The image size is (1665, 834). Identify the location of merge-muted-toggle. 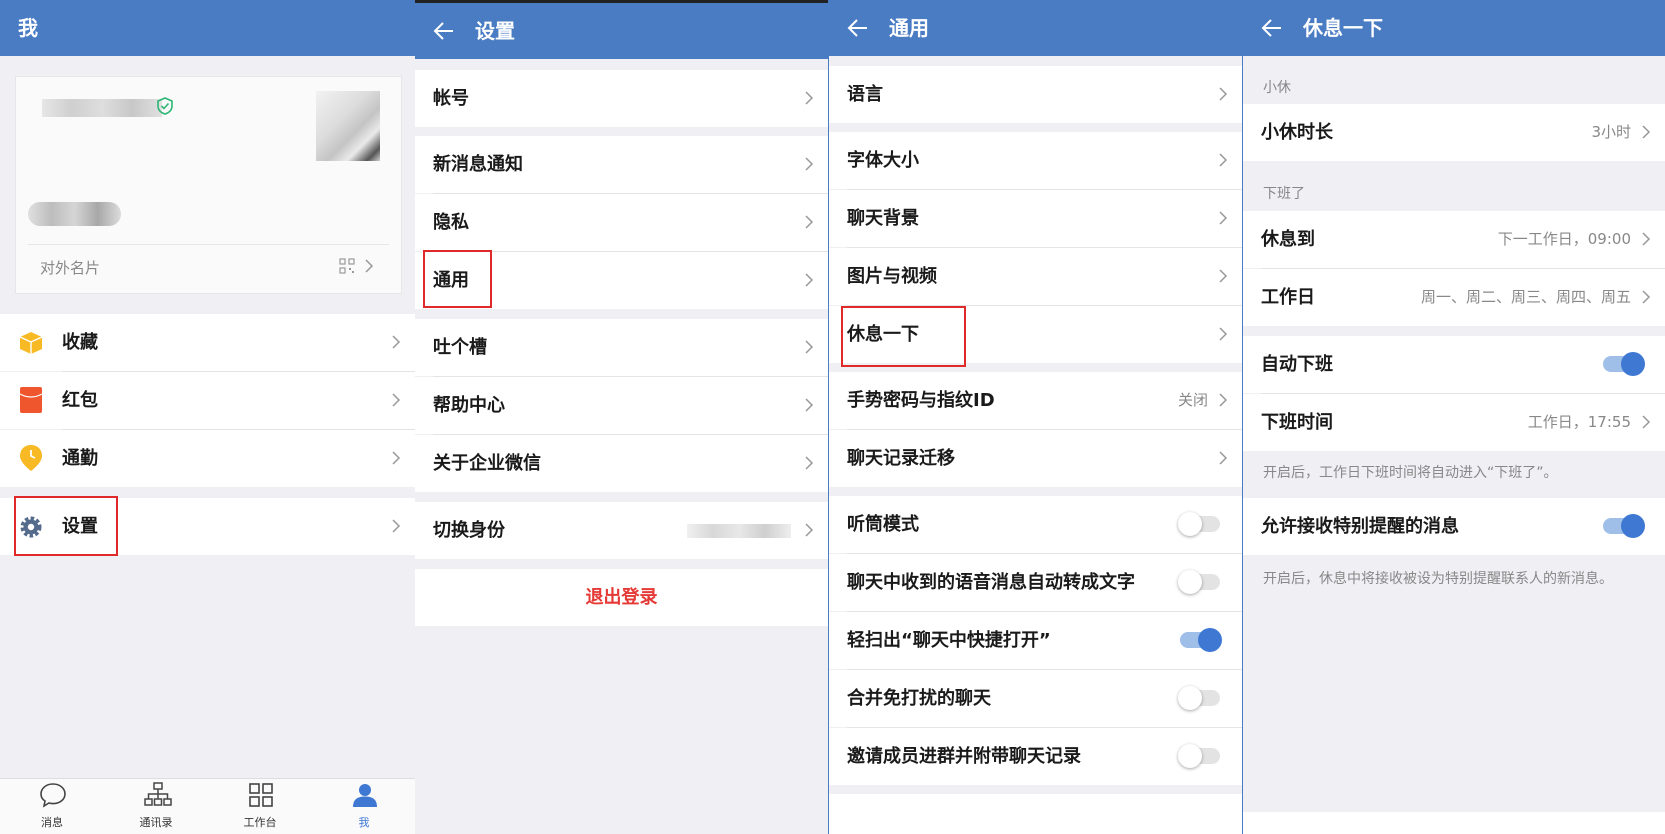
(1200, 698).